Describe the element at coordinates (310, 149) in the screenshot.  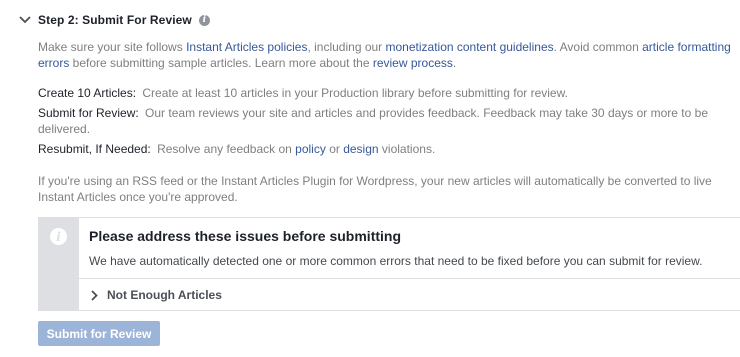
I see `policy-link: policy` at that location.